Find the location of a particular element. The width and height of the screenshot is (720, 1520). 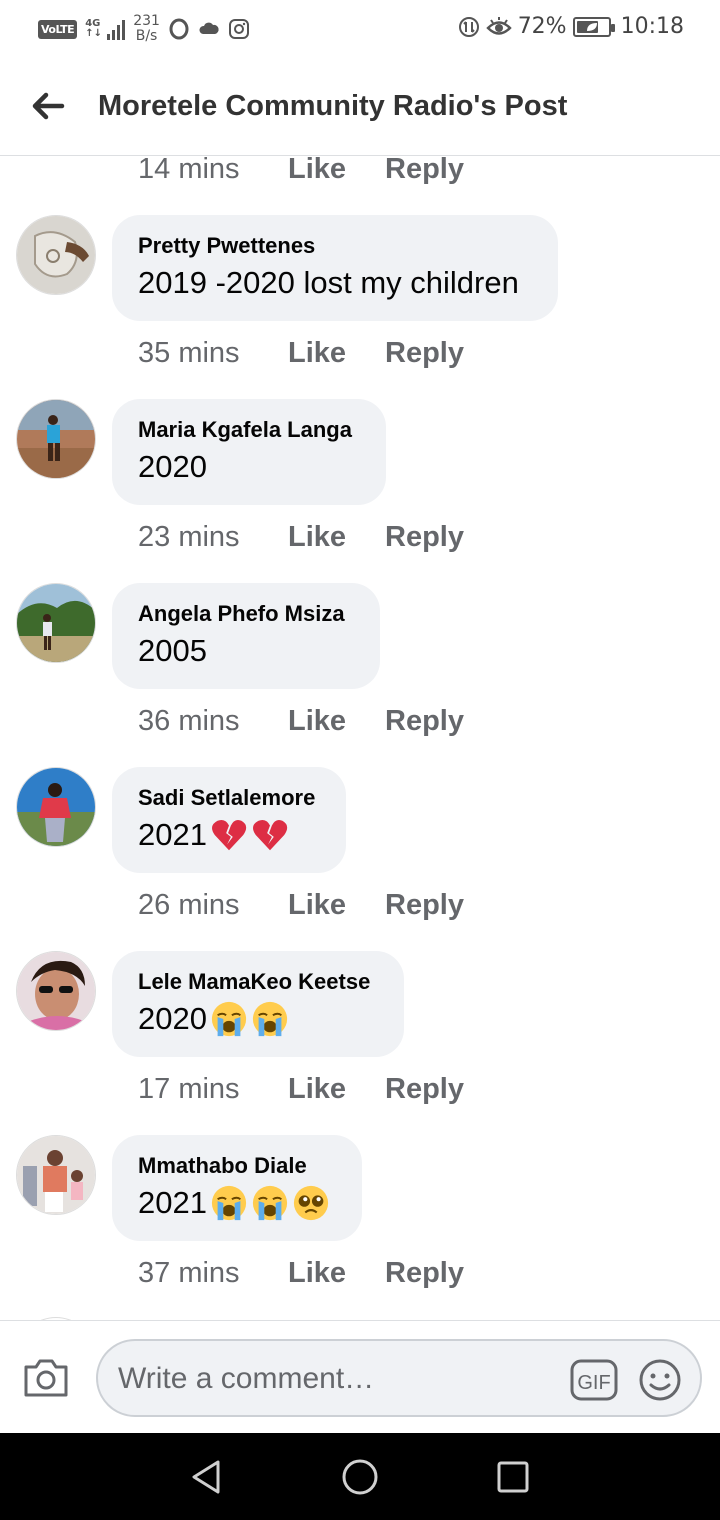

comment-author: Maria Kgafela Langa is located at coordinates (249, 430).